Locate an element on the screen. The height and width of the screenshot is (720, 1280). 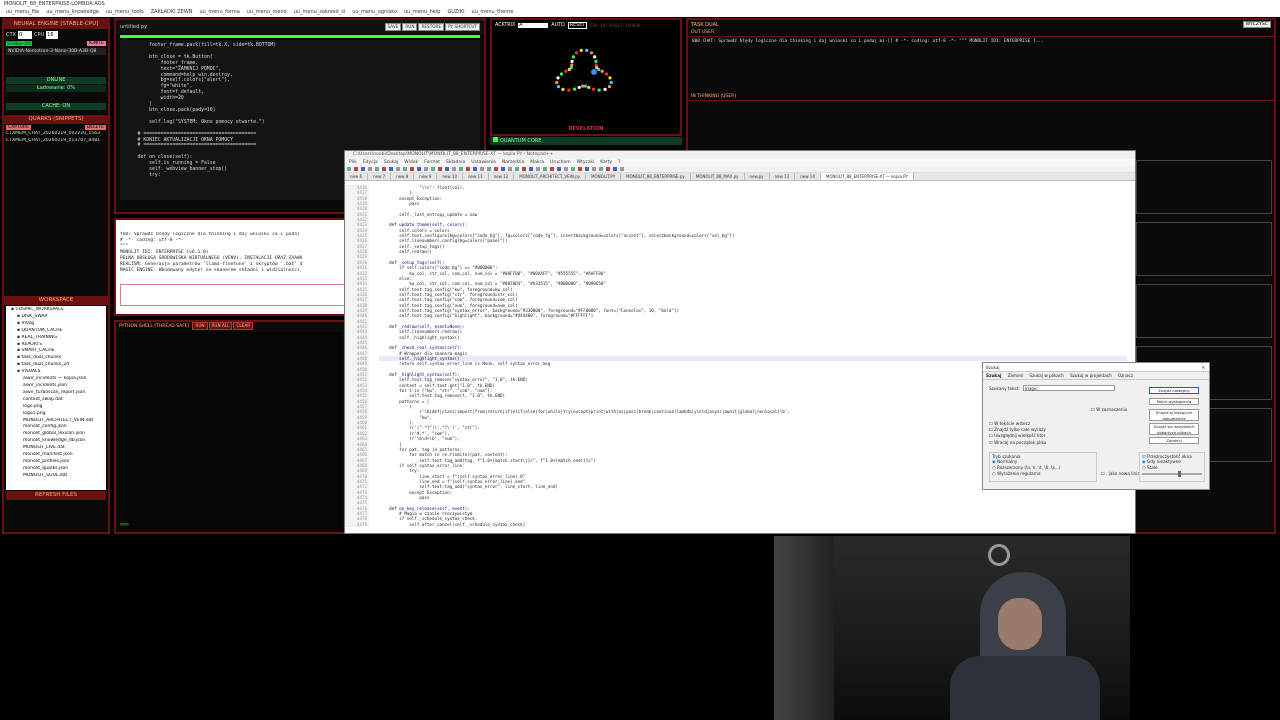
shell-button: CLEAR is located at coordinates (243, 326).